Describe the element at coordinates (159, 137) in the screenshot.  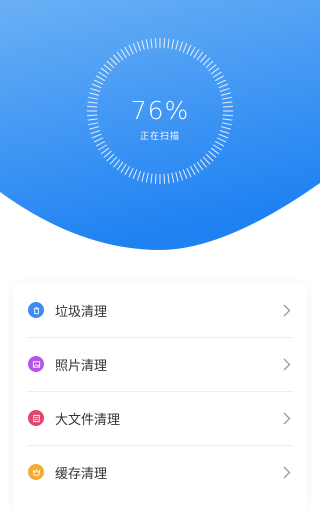
I see `scan-status: 正在扫描` at that location.